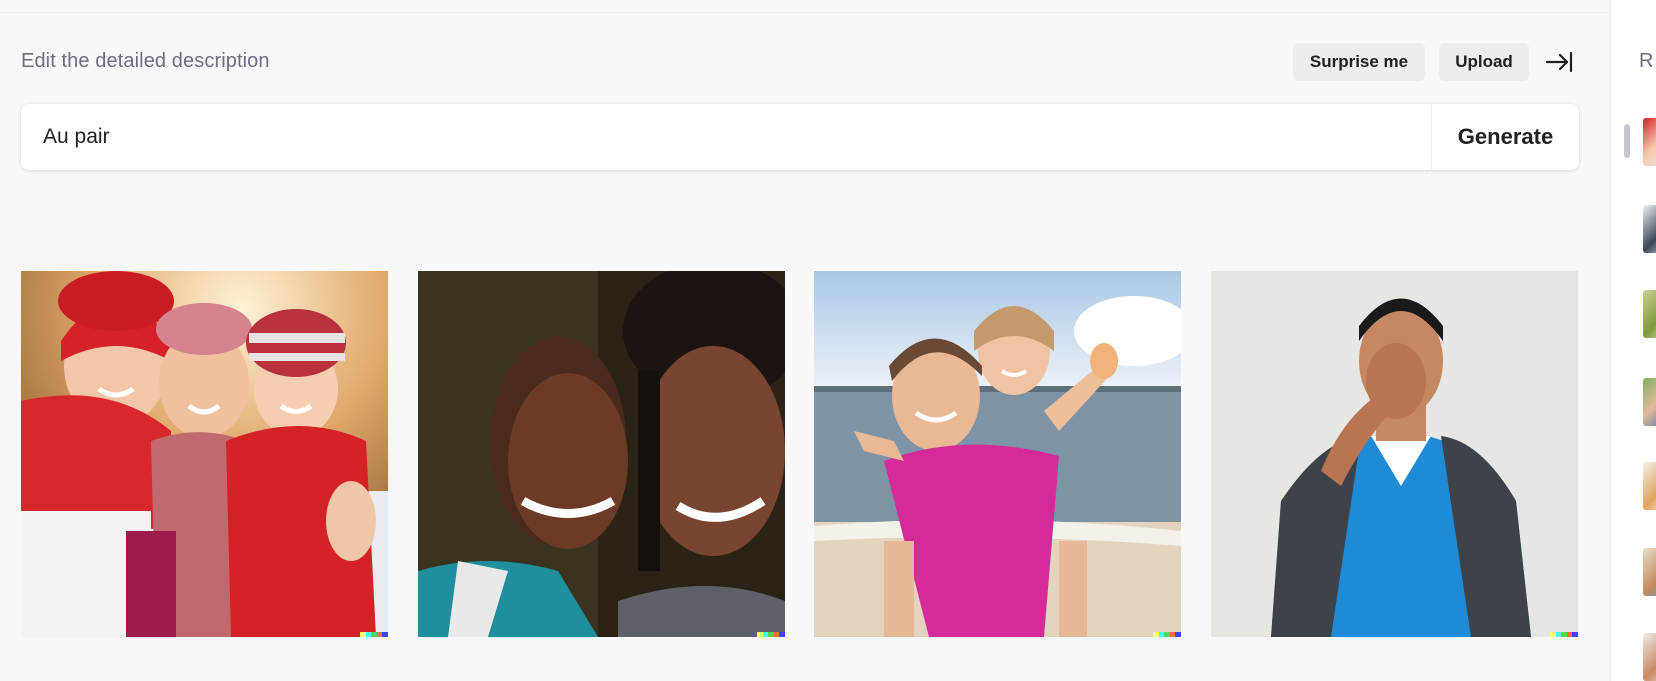 The image size is (1656, 681). What do you see at coordinates (1484, 62) in the screenshot?
I see `upload-button: Upload` at bounding box center [1484, 62].